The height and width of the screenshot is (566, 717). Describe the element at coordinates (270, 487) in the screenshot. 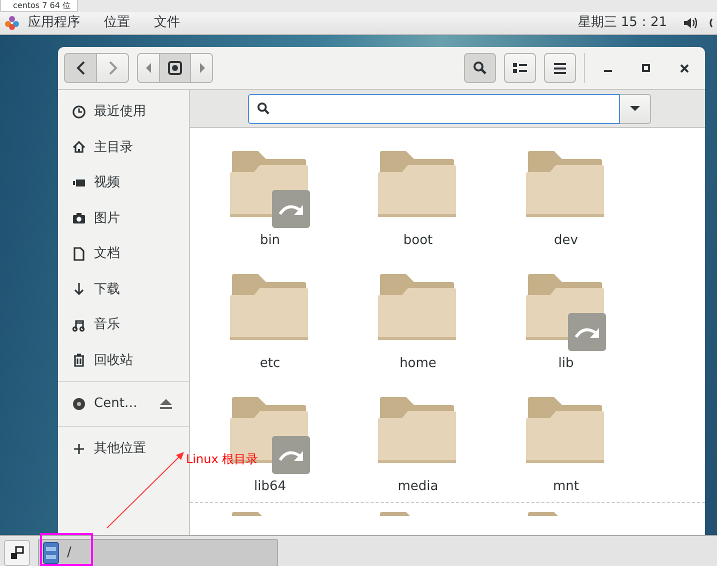

I see `folder-name: lib64` at that location.